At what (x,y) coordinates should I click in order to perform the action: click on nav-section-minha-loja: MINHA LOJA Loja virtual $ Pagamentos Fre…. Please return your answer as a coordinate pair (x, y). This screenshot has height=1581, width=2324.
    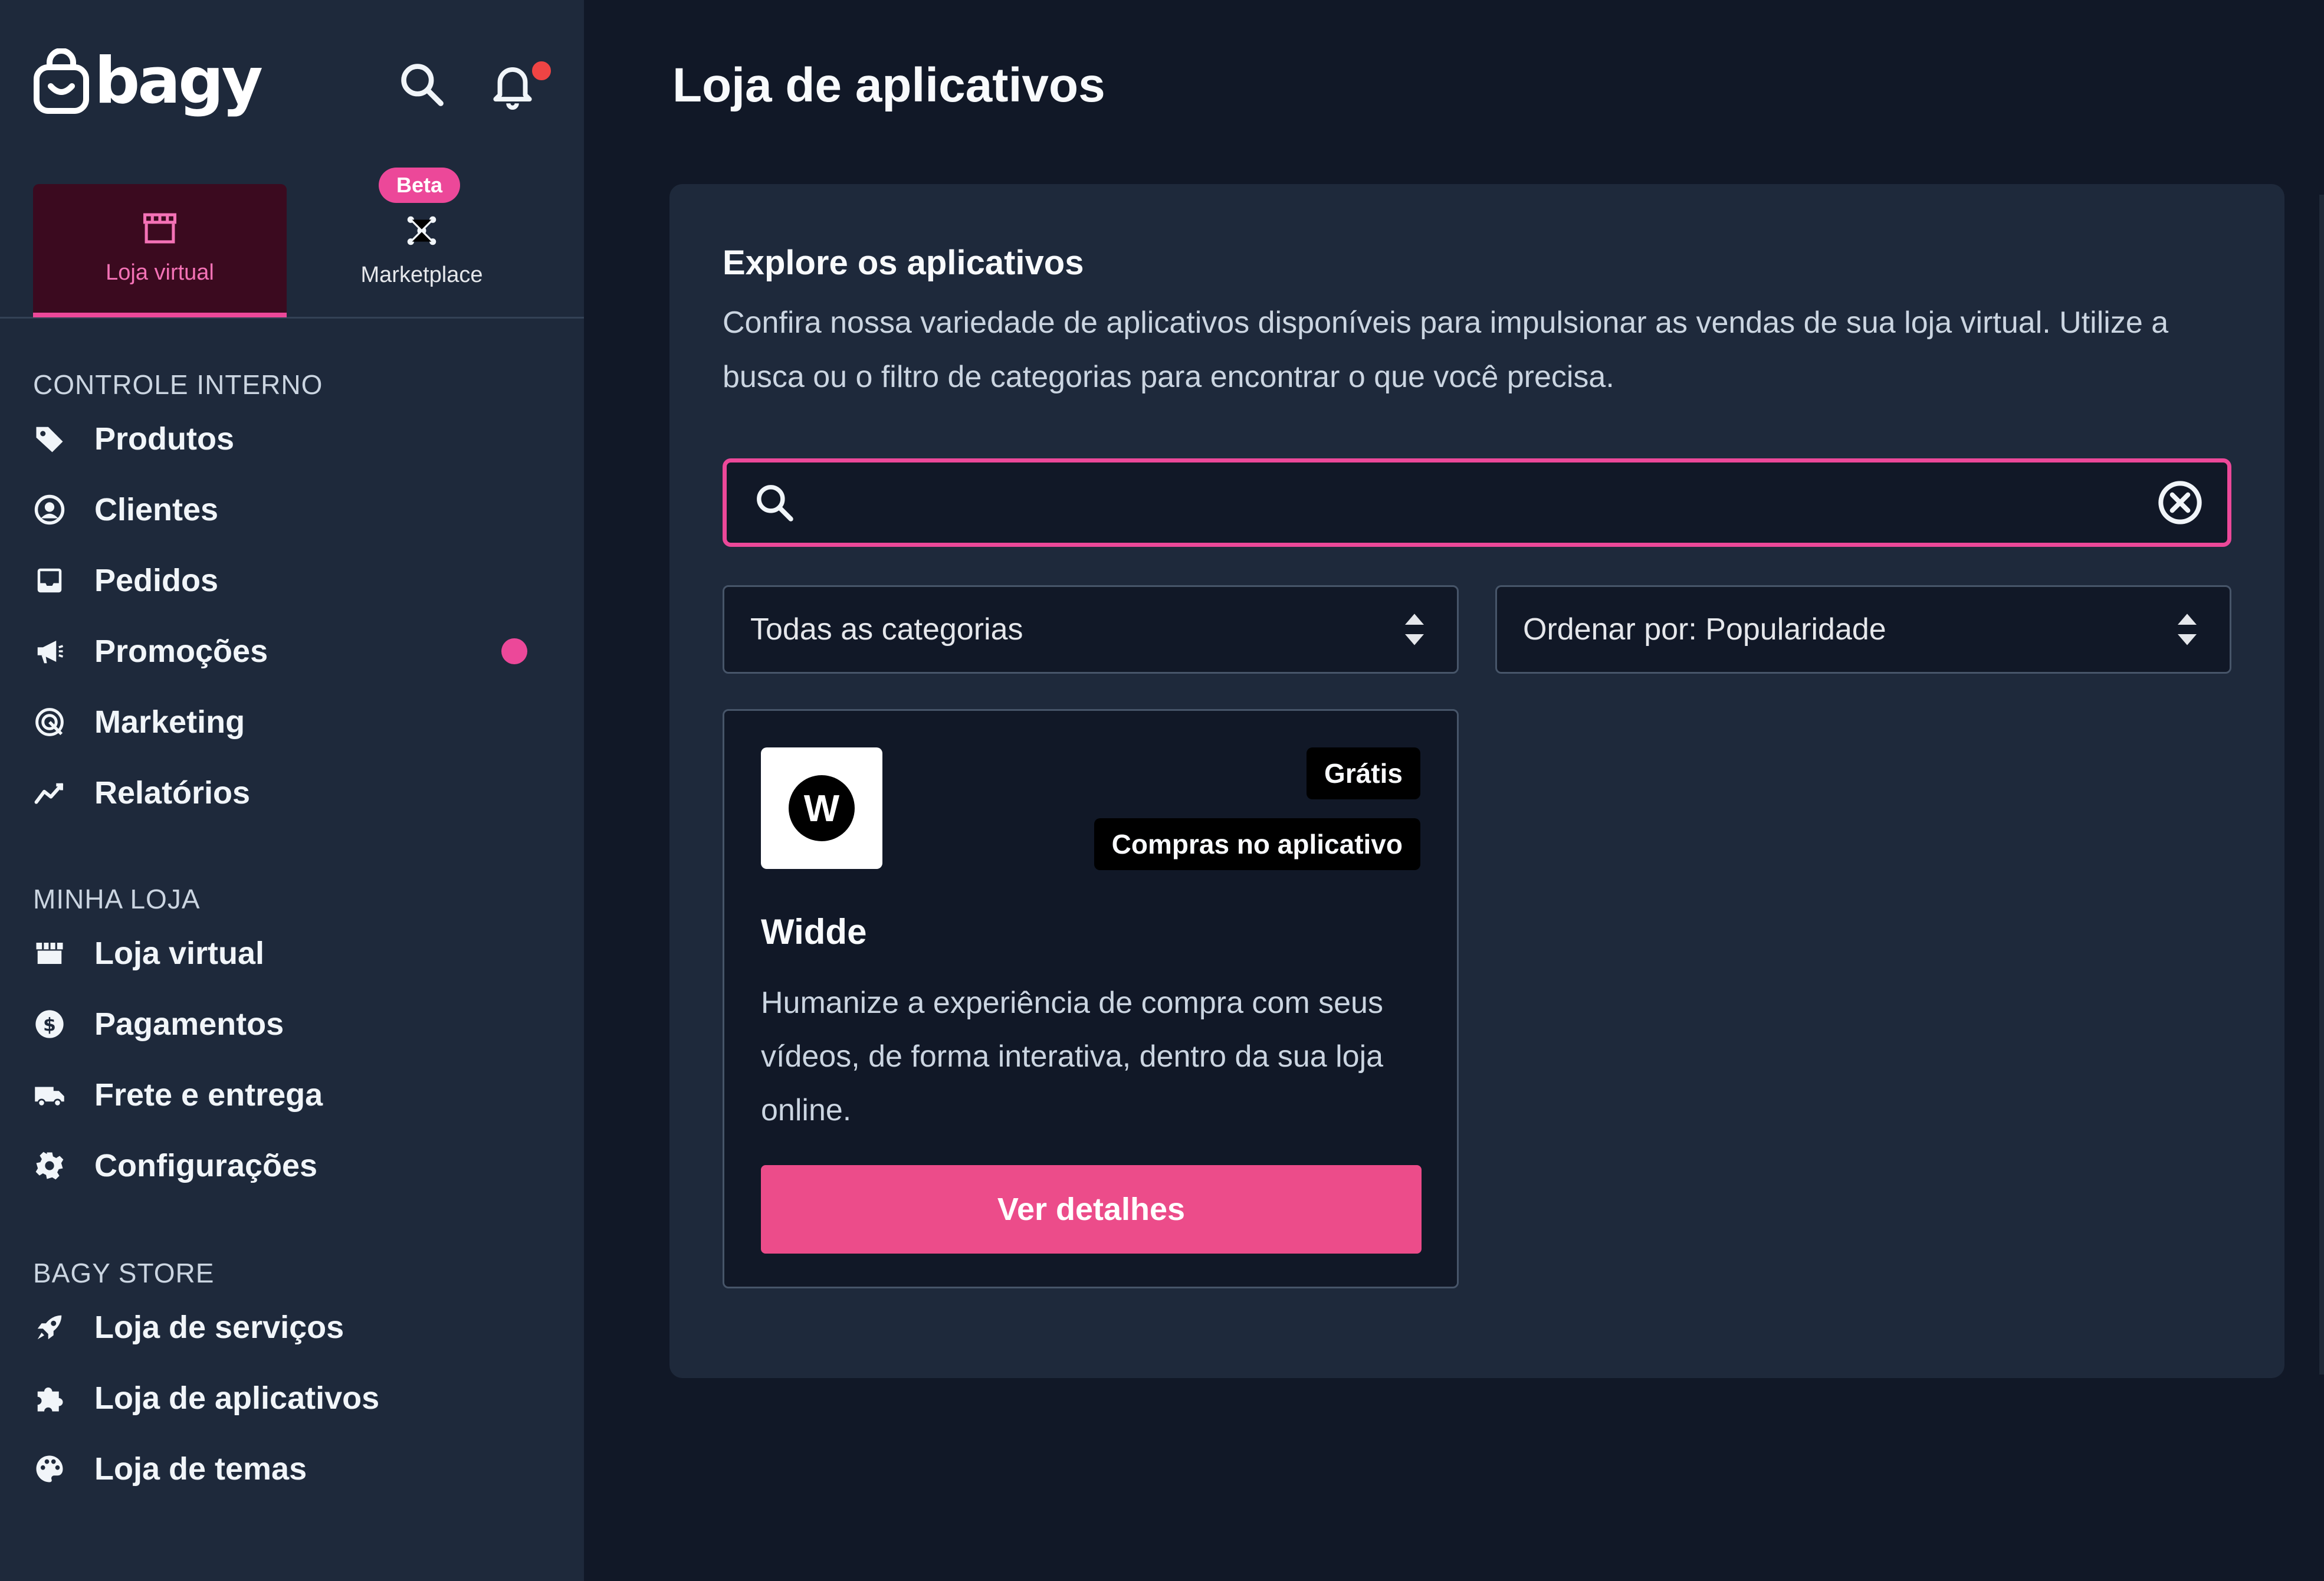
    Looking at the image, I should click on (292, 1040).